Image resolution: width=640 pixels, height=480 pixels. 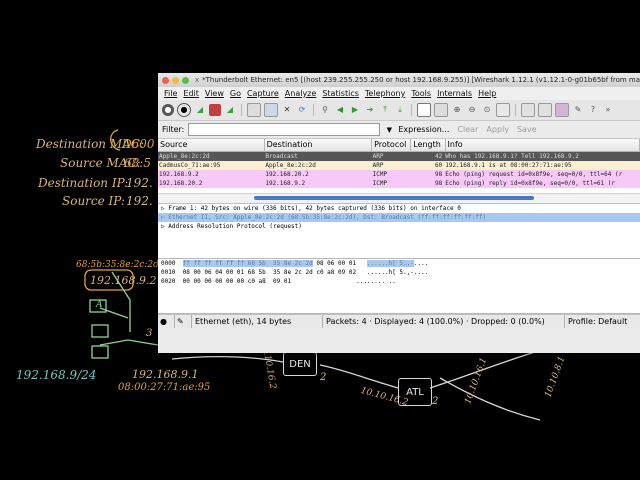 I want to click on detail-row-arp: ▷ Address Resolution Protocol (request), so click(x=399, y=226).